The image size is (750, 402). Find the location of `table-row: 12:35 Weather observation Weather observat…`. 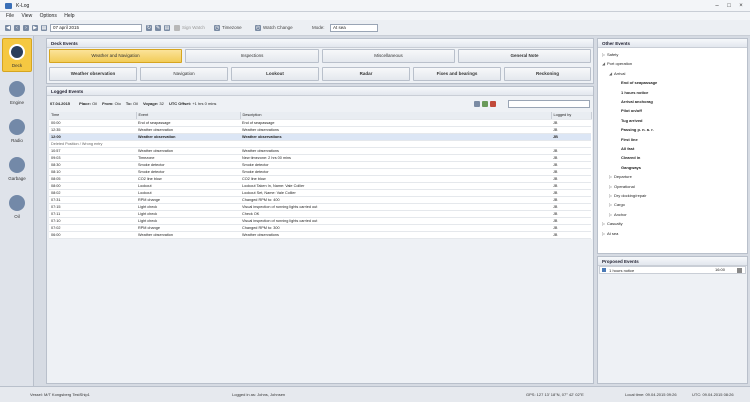

table-row: 12:35 Weather observation Weather observat… is located at coordinates (320, 130).